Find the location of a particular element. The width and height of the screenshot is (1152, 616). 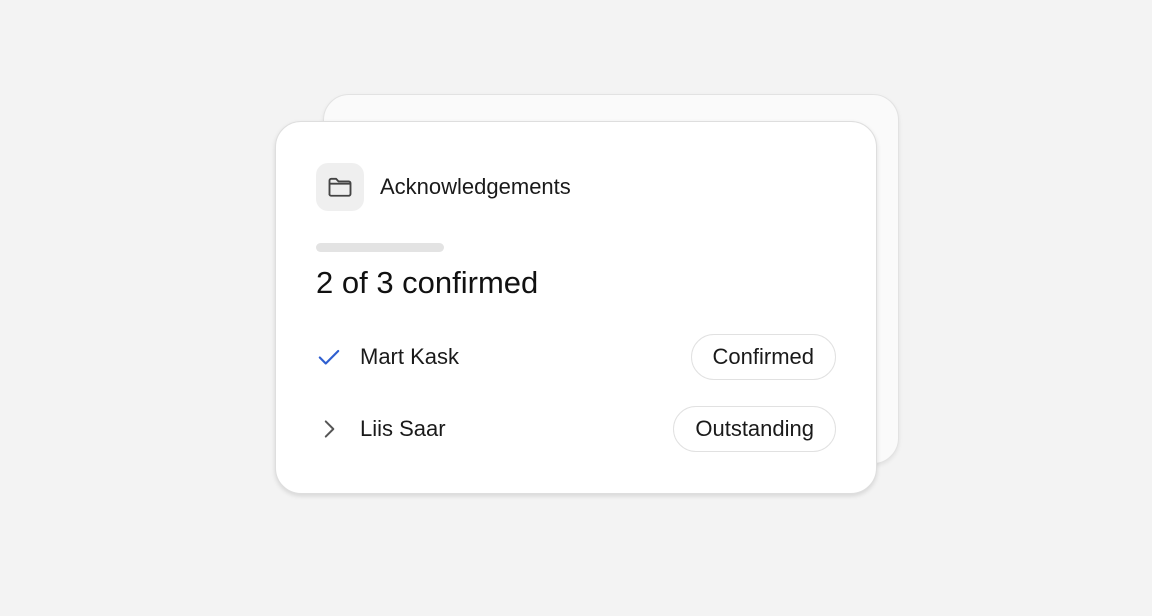

confirmation-summary: 2 of 3 confirmed is located at coordinates (427, 282).